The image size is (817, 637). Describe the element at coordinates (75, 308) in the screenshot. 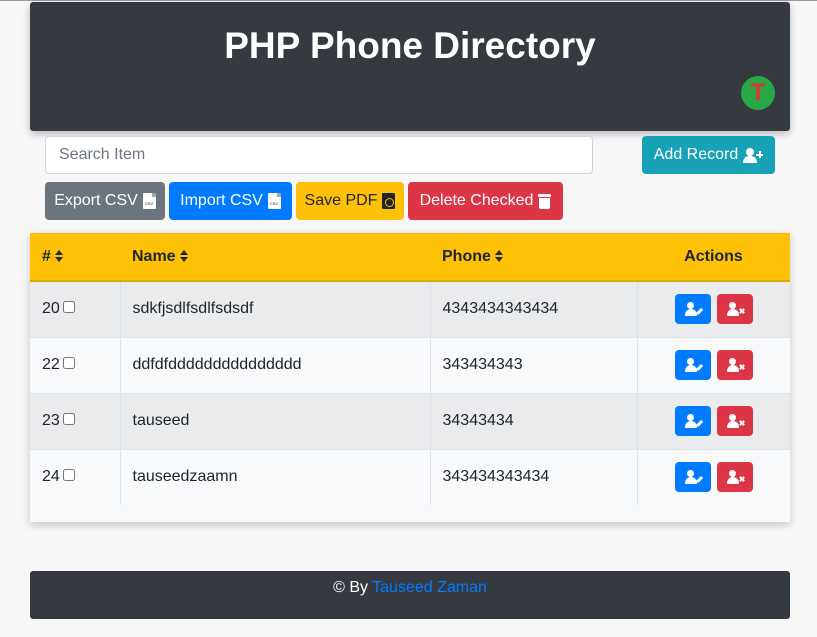

I see `row-id-cell: 20` at that location.